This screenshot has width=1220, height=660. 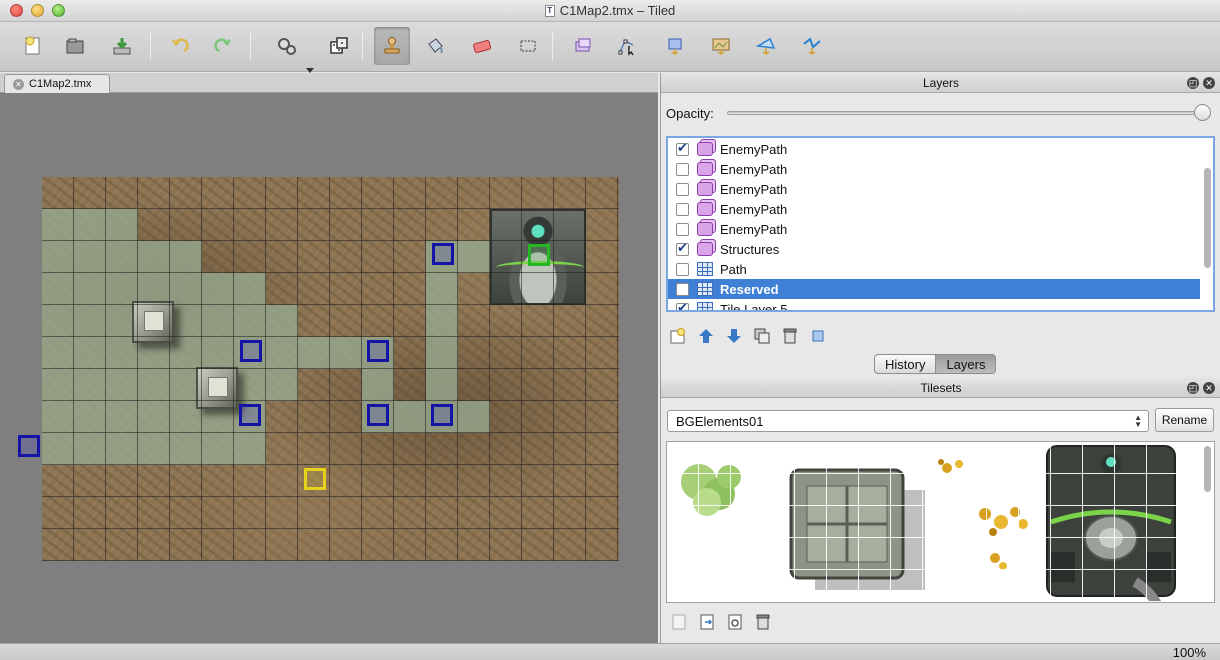 What do you see at coordinates (610, 651) in the screenshot?
I see `status-bar: 100%` at bounding box center [610, 651].